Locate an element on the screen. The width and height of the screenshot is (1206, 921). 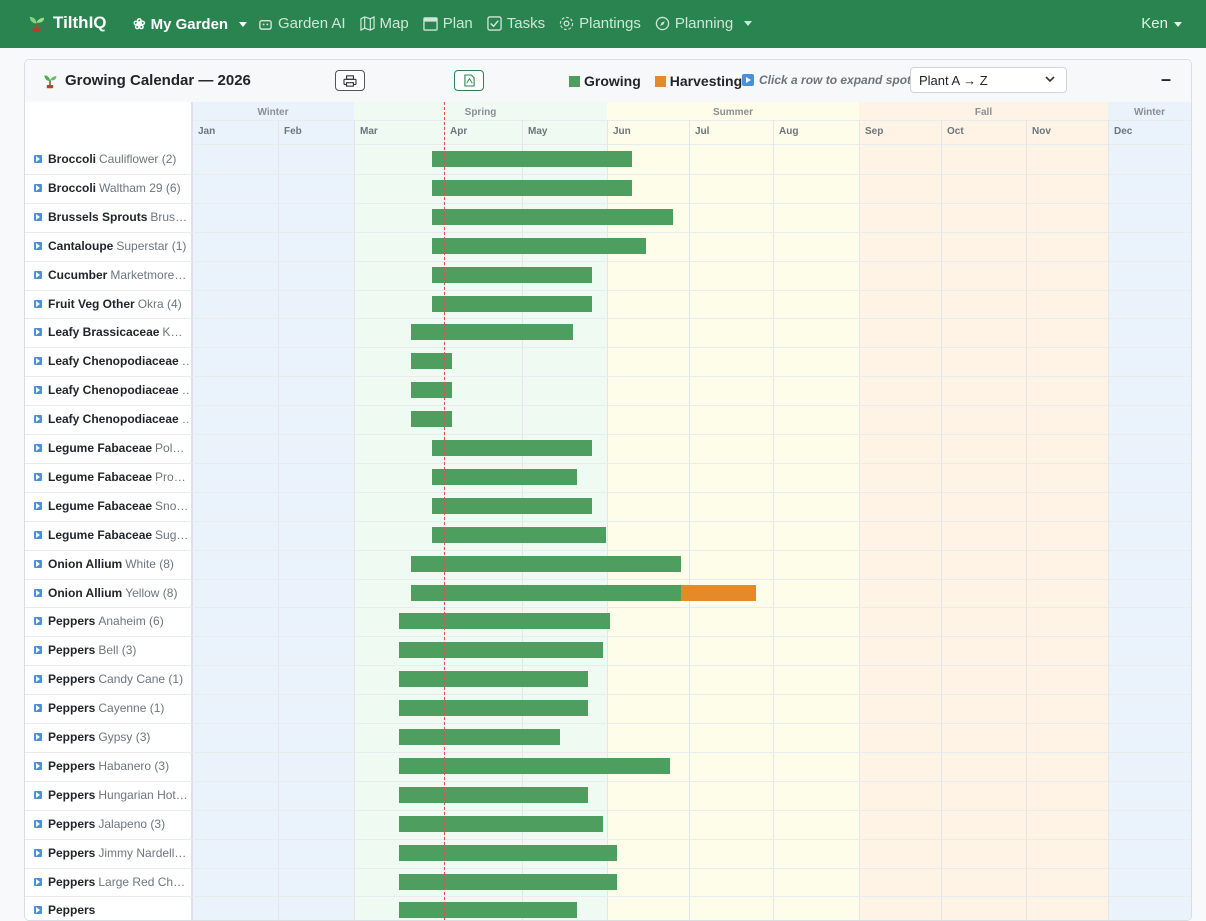
planting-row: Broccoli Cauliflower (2) is located at coordinates (111, 159).